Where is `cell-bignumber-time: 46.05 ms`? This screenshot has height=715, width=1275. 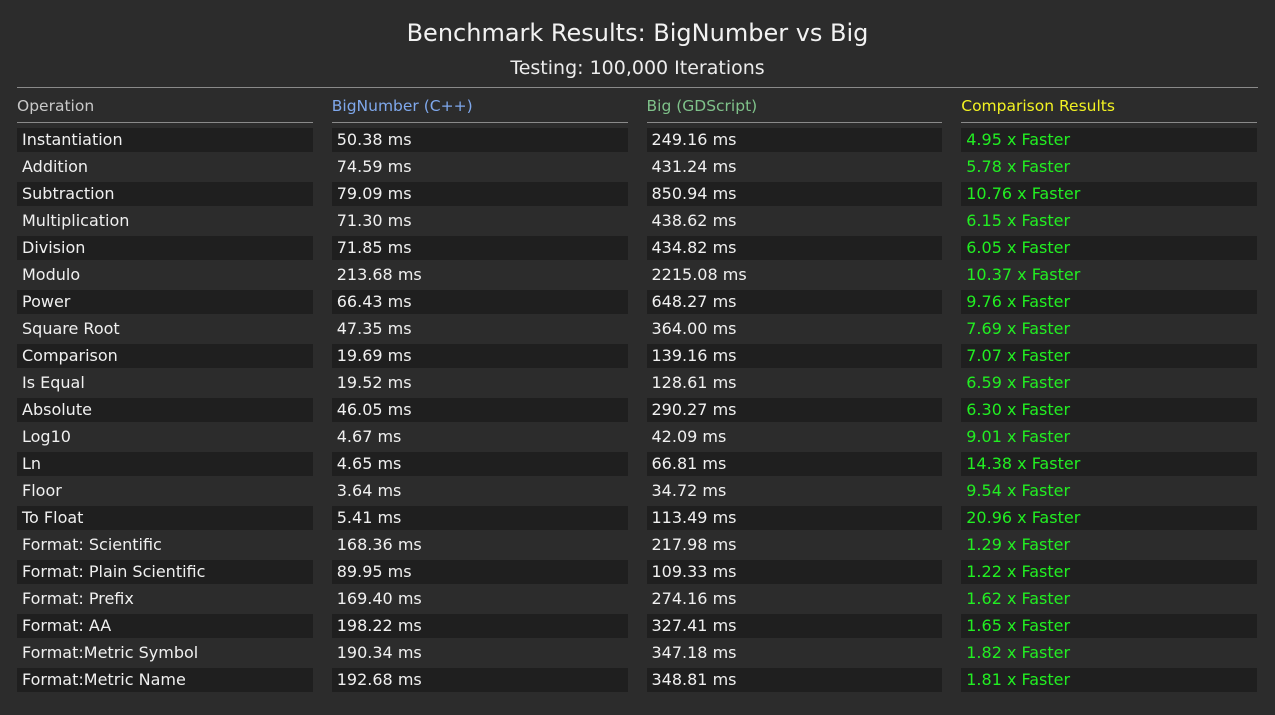
cell-bignumber-time: 46.05 ms is located at coordinates (479, 409).